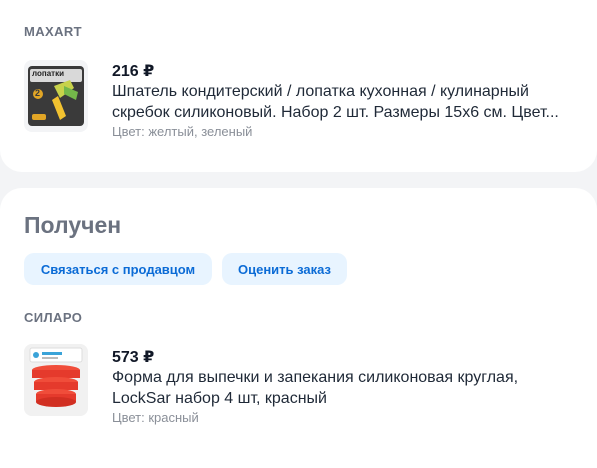 Image resolution: width=597 pixels, height=468 pixels. I want to click on product-price: 573 ₽, so click(133, 357).